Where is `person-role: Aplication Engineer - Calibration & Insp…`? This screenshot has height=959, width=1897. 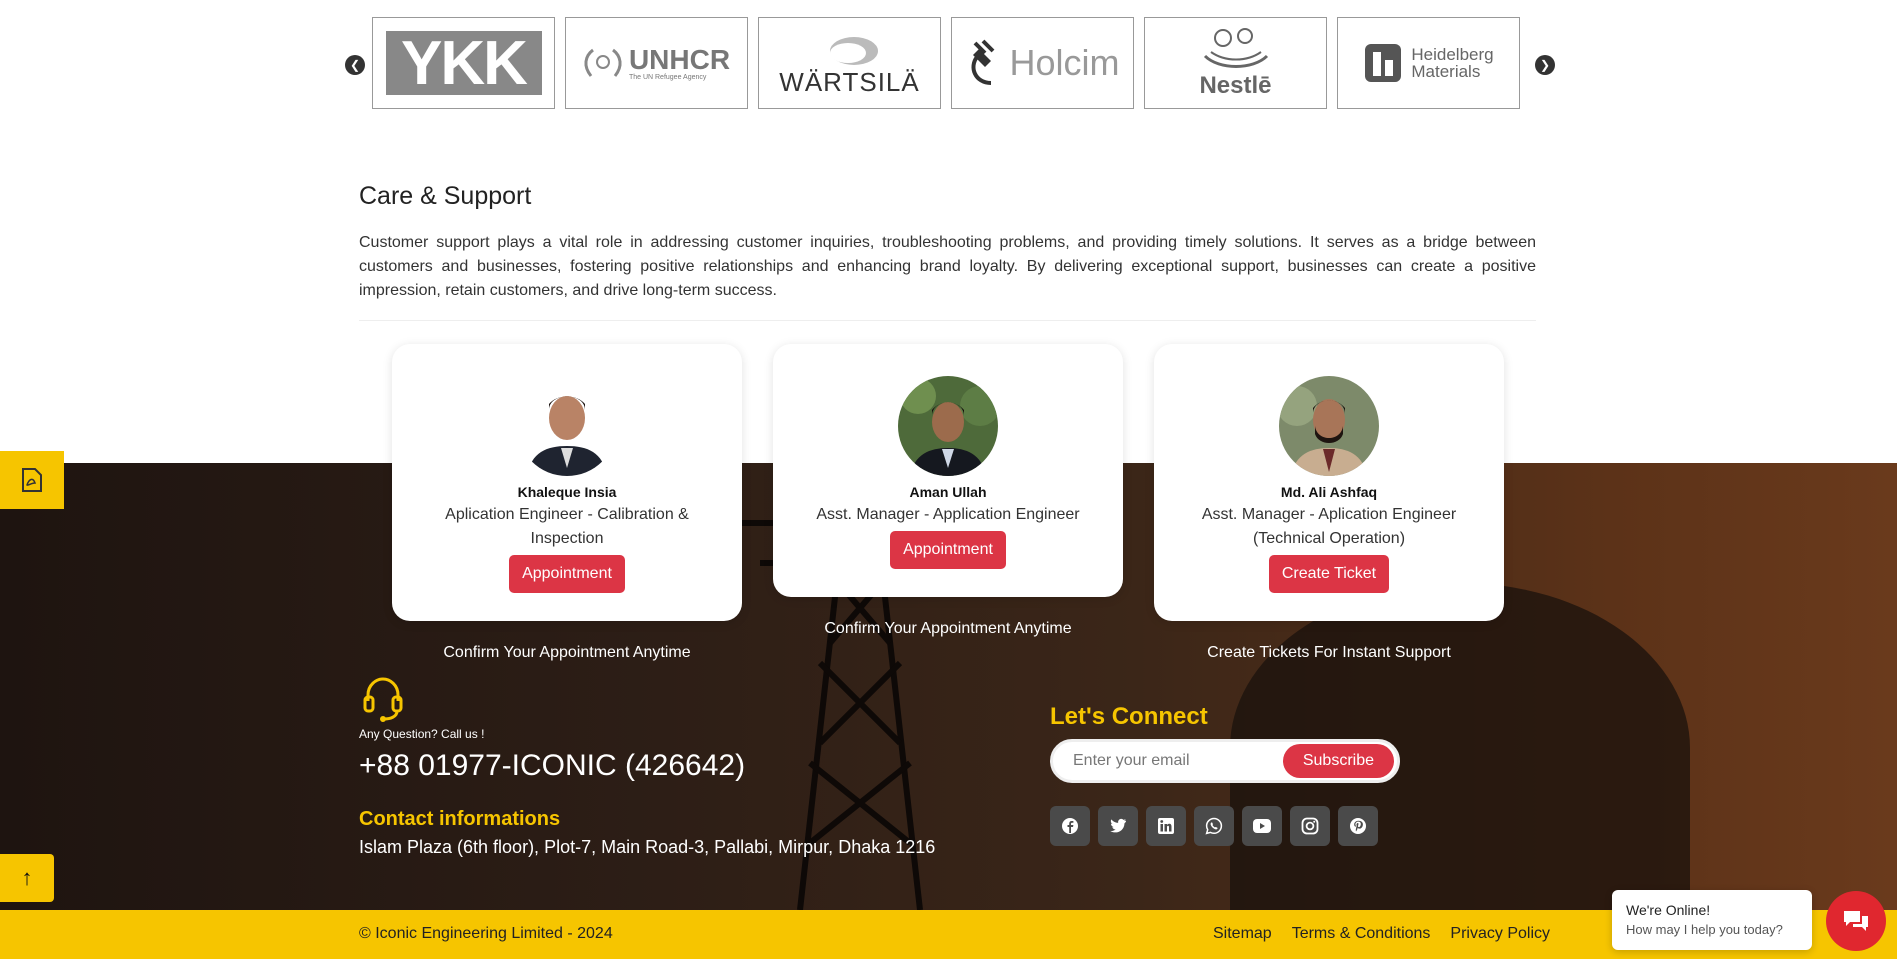 person-role: Aplication Engineer - Calibration & Insp… is located at coordinates (567, 526).